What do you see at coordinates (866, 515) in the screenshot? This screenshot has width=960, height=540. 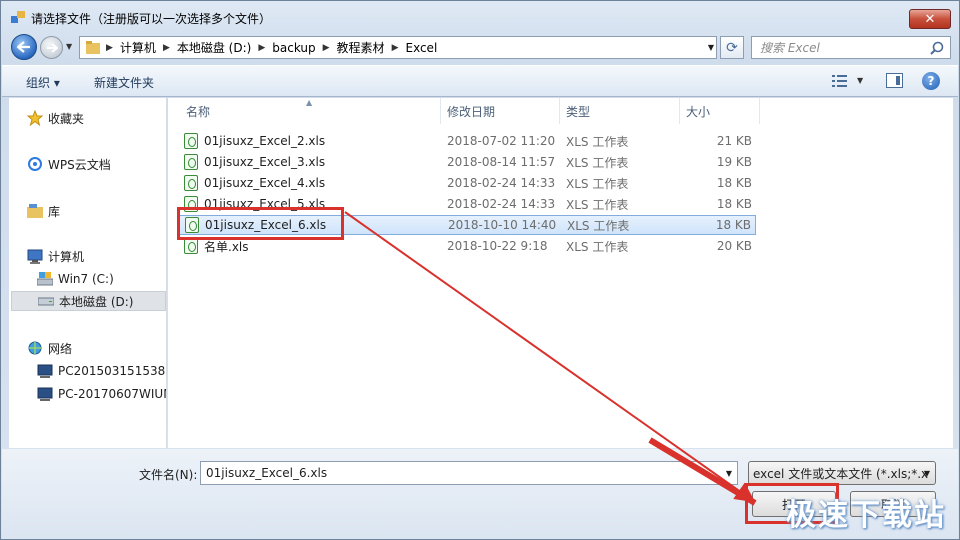 I see `watermark: 极速下载站` at bounding box center [866, 515].